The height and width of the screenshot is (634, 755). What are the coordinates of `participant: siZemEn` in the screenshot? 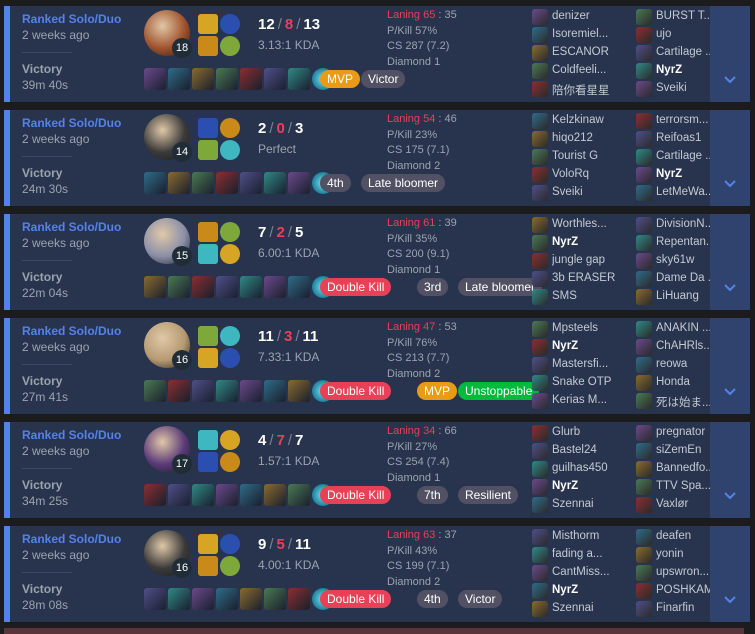 It's located at (678, 451).